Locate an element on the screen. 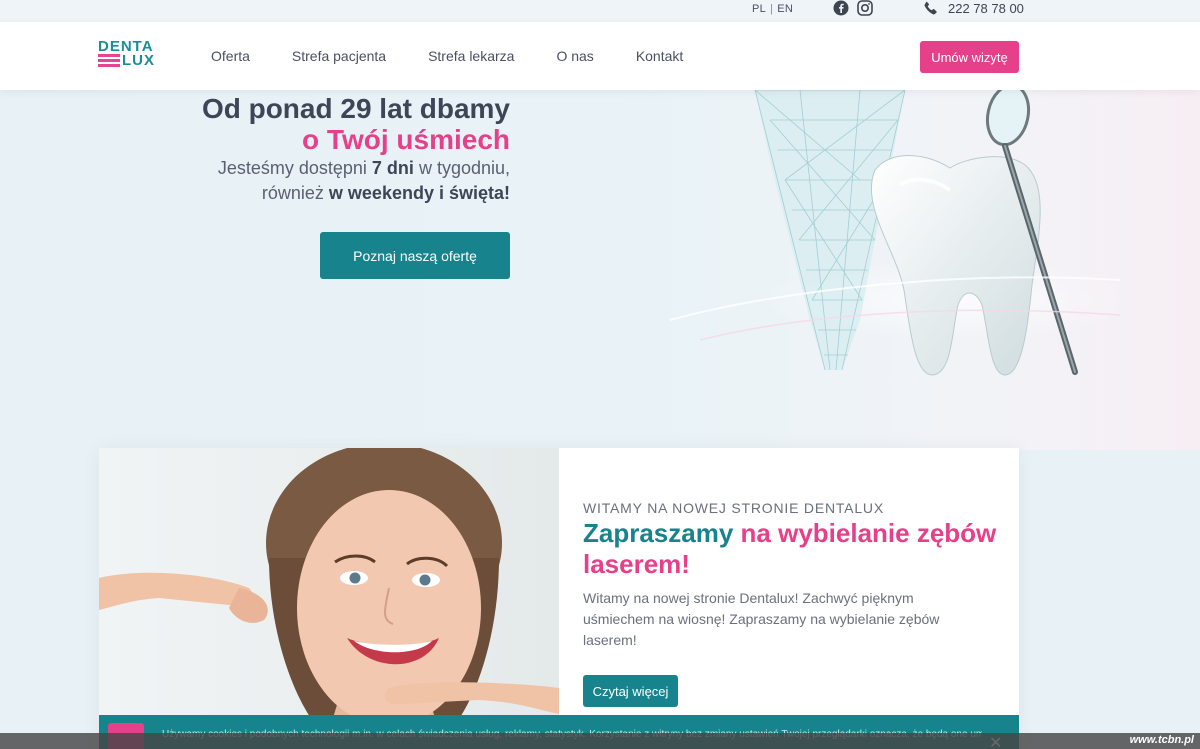  phone-icon is located at coordinates (930, 8).